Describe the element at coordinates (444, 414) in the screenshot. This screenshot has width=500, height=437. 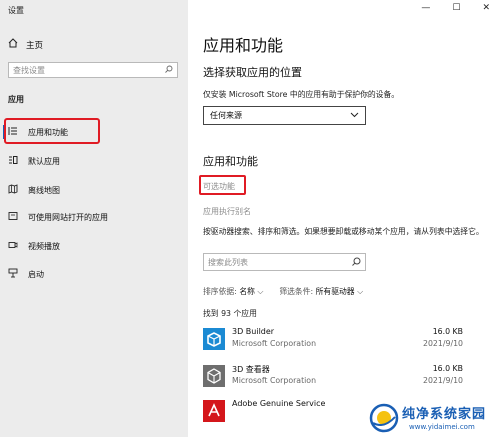
I see `watermark-title: 纯净系统家园` at that location.